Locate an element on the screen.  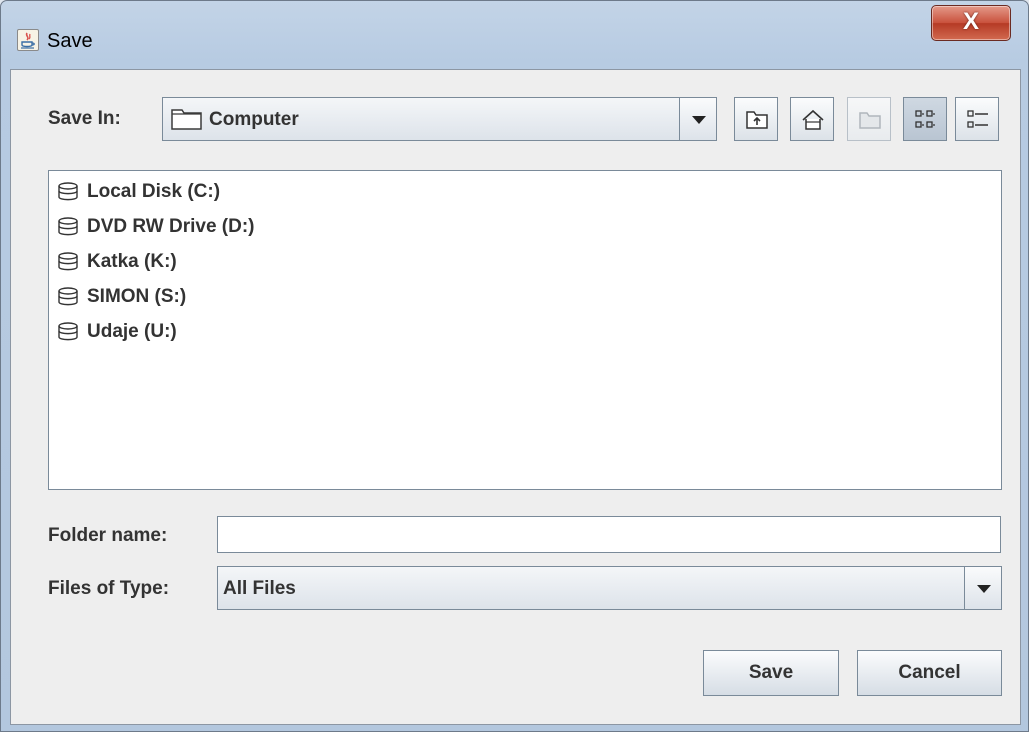
folder-name-label: Folder name: is located at coordinates (108, 535).